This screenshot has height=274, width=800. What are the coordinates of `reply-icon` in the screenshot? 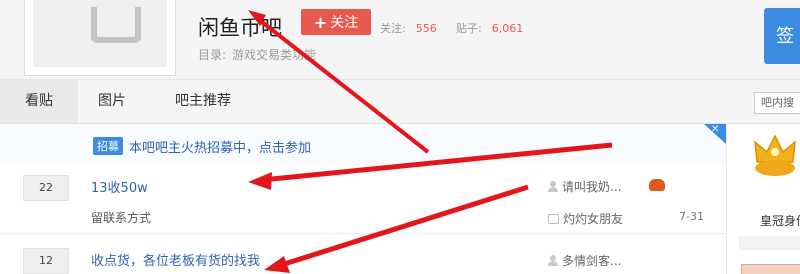 It's located at (553, 218).